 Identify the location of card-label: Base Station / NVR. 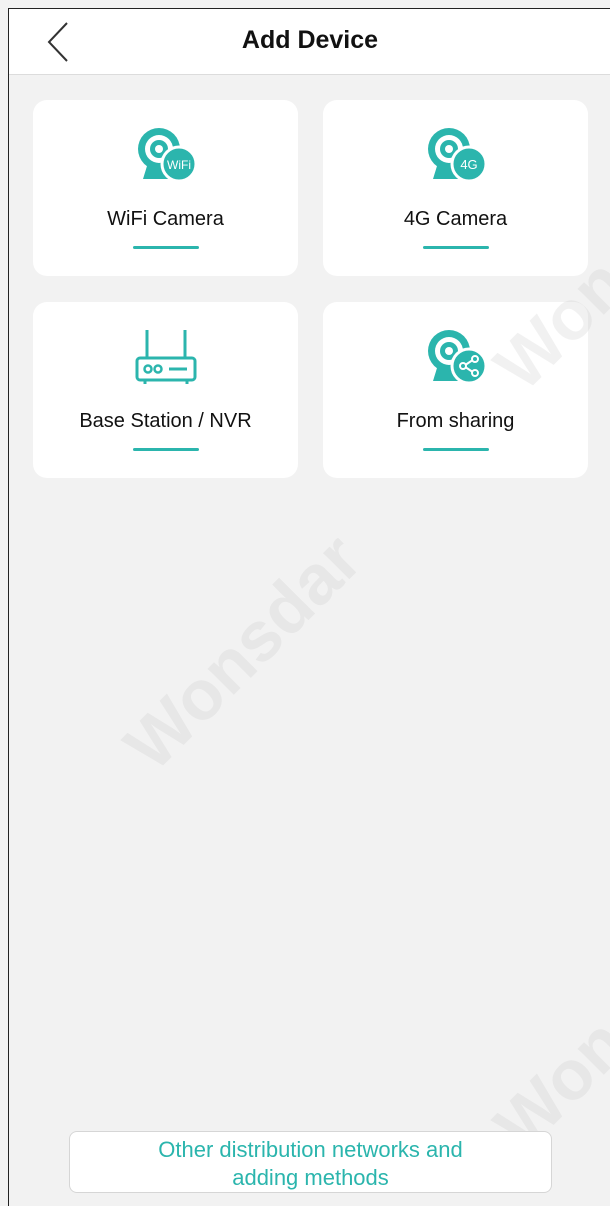
(165, 421).